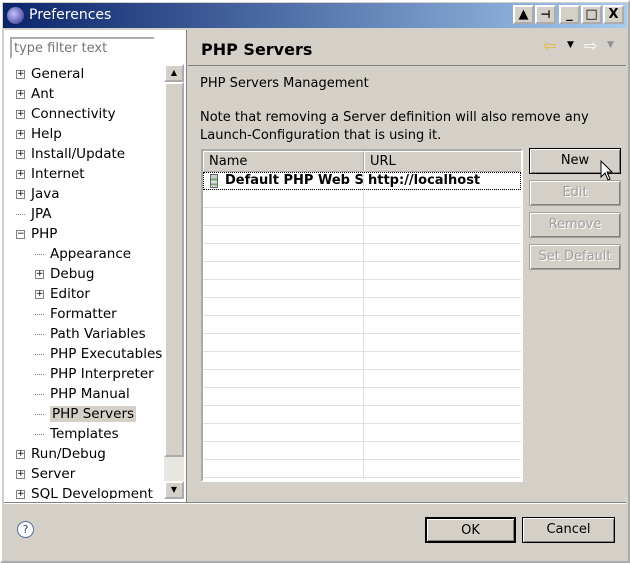  I want to click on tree-item: + Help, so click(90, 134).